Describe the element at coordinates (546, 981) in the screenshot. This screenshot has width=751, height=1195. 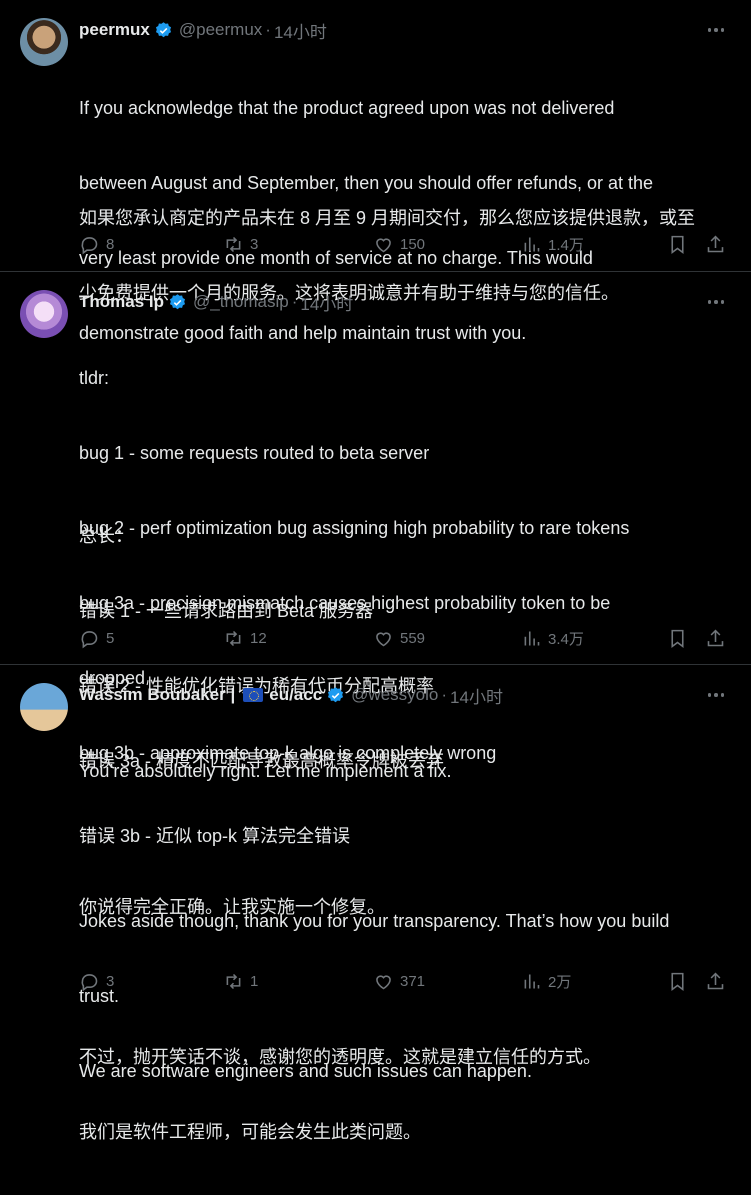
I see `views-button: 2万` at that location.